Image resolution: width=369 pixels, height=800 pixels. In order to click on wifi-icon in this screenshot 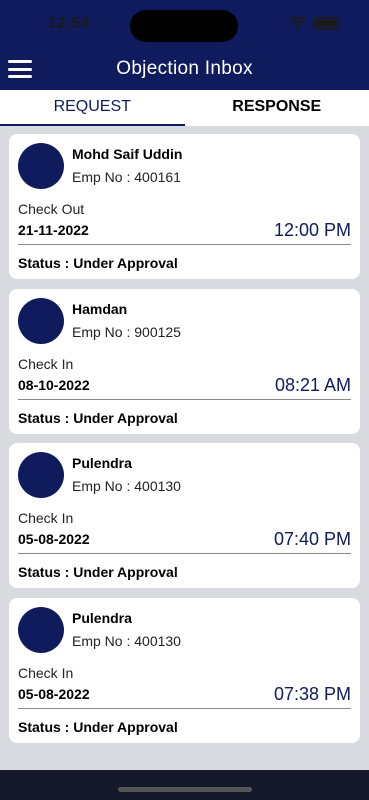, I will do `click(298, 22)`.